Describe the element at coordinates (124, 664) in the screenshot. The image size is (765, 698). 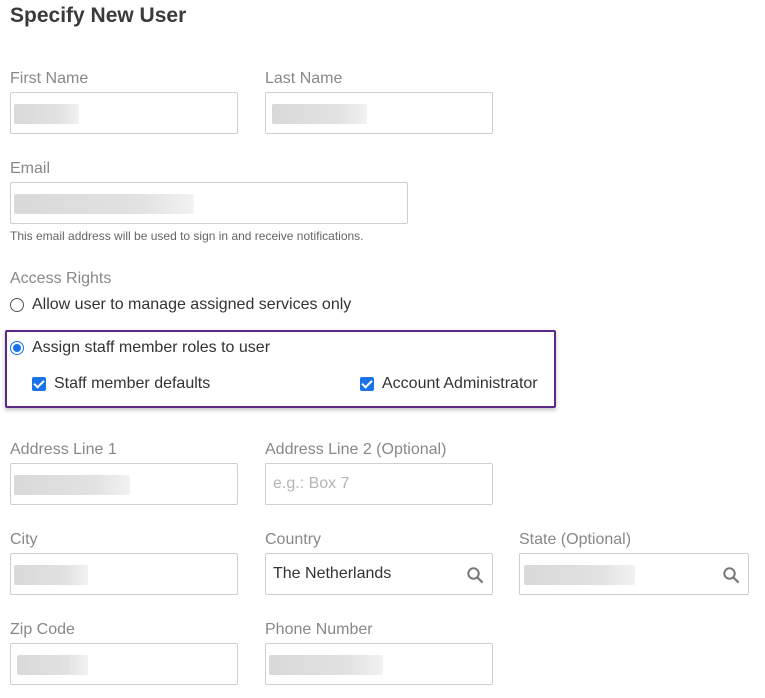
I see `zip-code-input` at that location.